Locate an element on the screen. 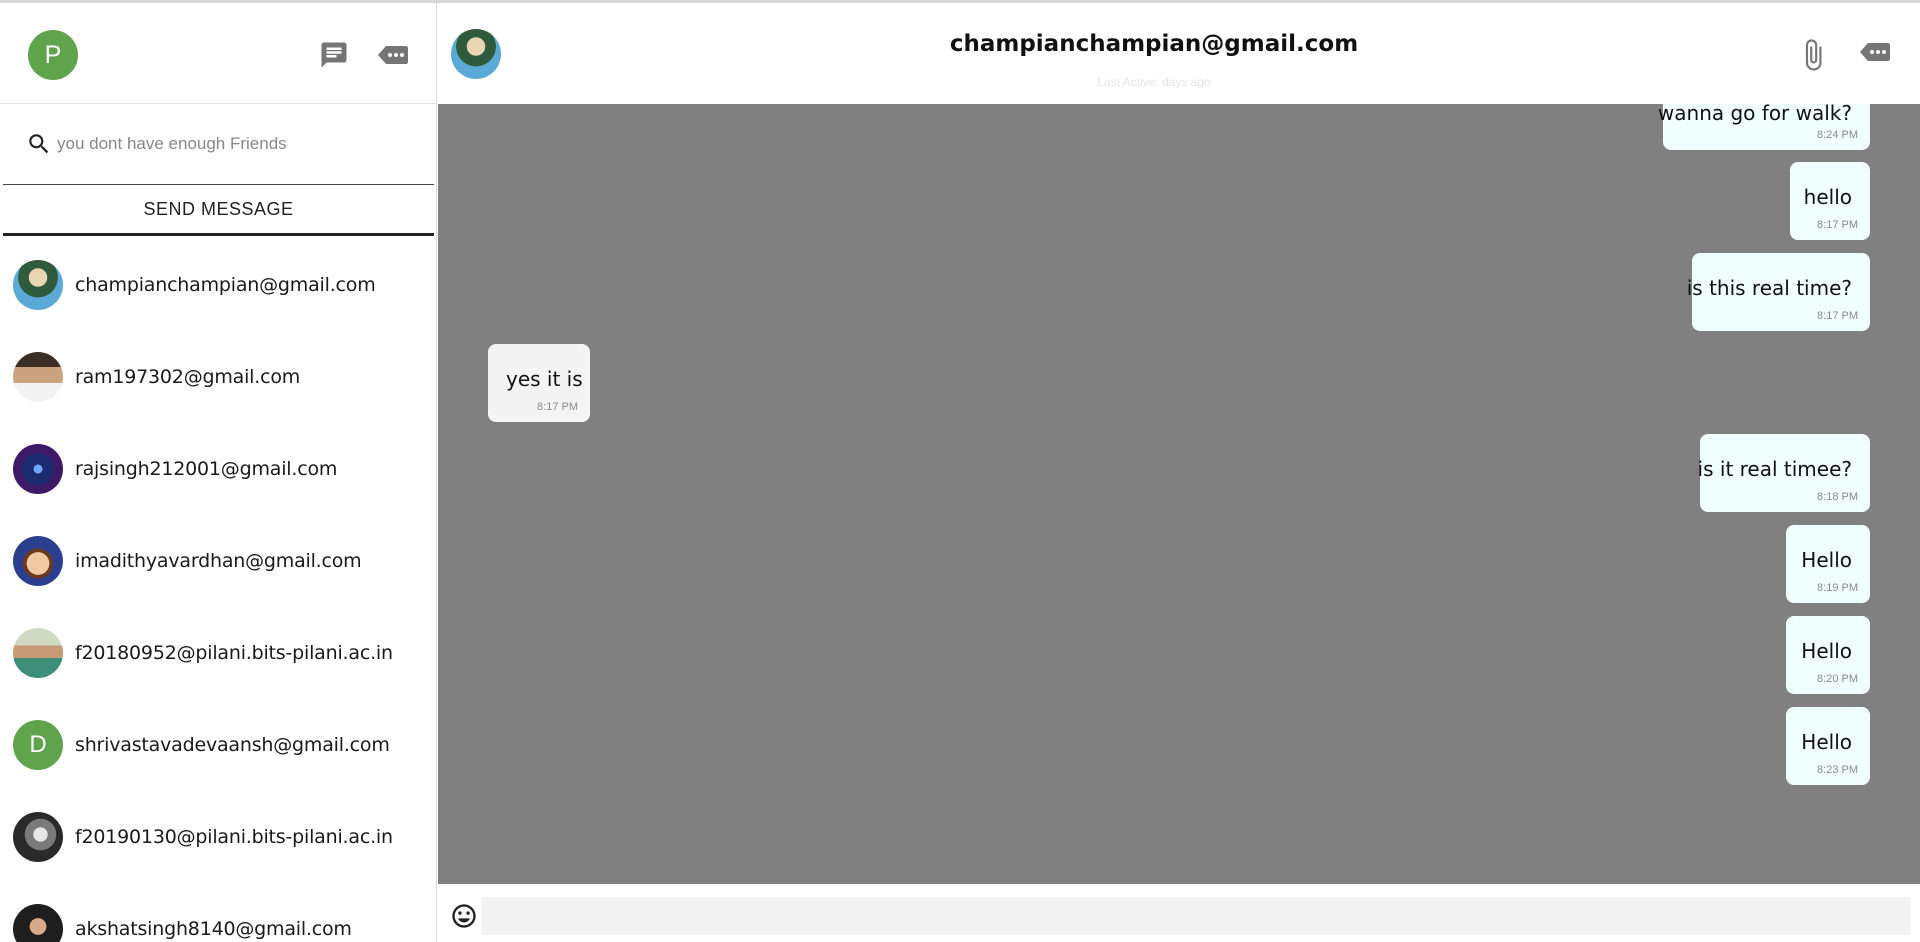  message-text: yes it is is located at coordinates (544, 379).